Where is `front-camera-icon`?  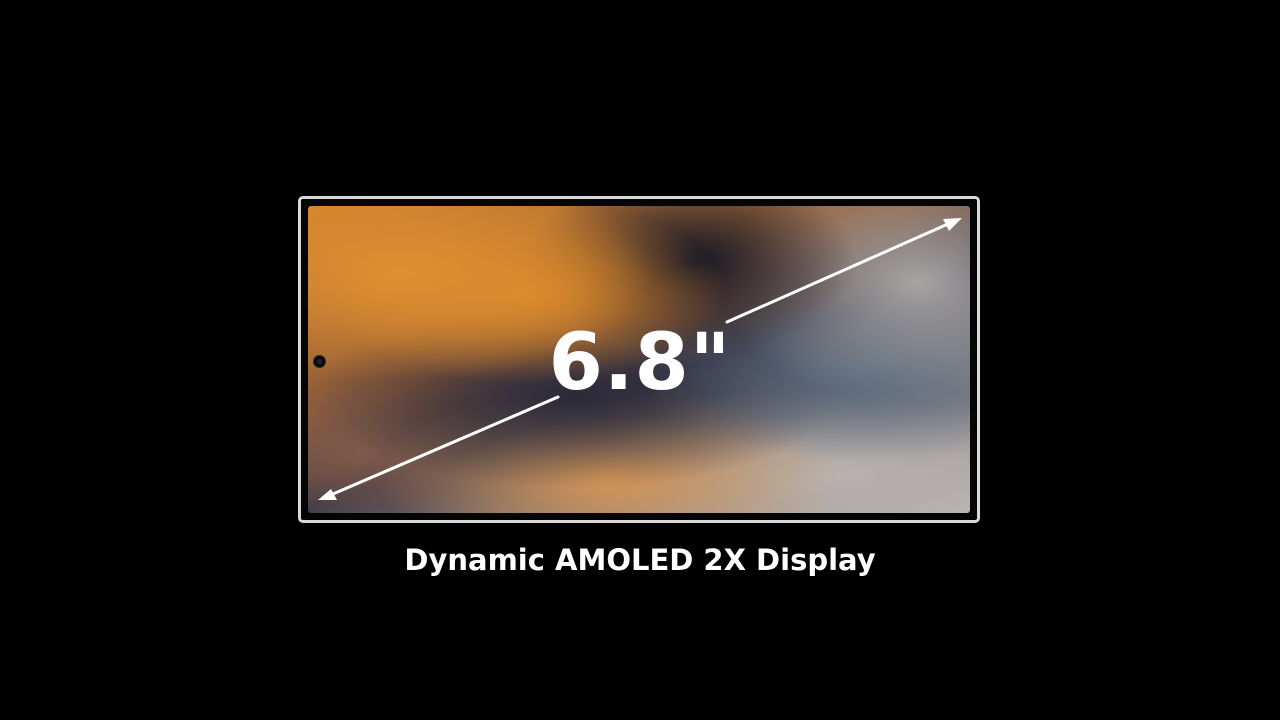 front-camera-icon is located at coordinates (319, 361).